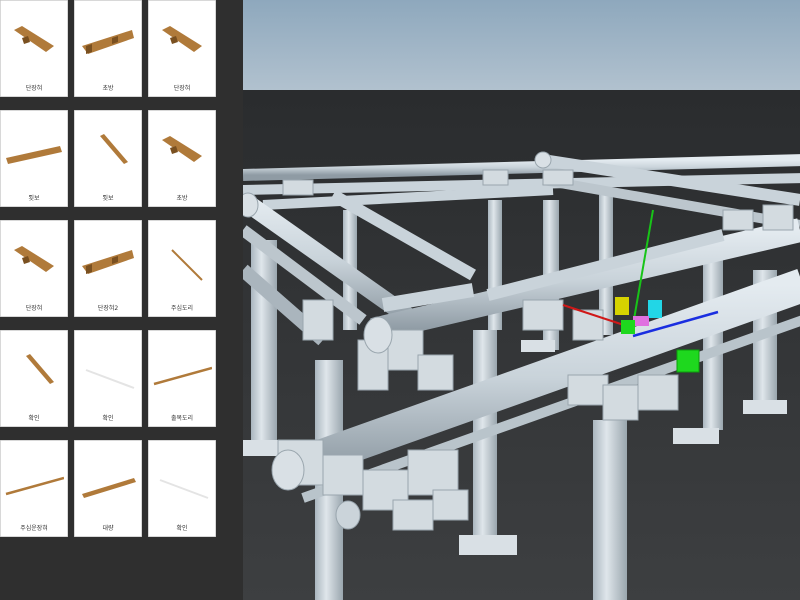 This screenshot has height=600, width=800. I want to click on component-card: 단장혀2, so click(108, 268).